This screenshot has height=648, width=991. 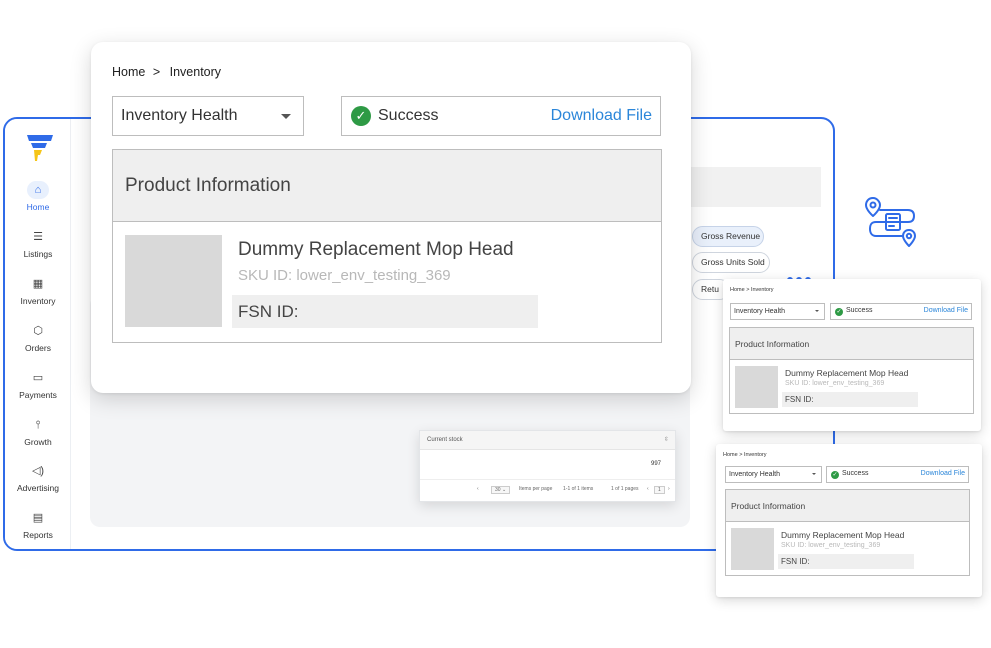 I want to click on sidebar-item-listings: ☰ Listings, so click(x=38, y=244).